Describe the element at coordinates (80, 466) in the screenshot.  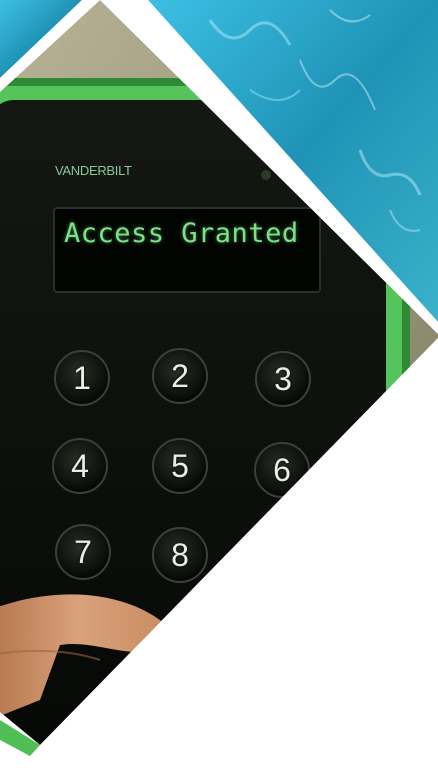
I see `key-4: 4` at that location.